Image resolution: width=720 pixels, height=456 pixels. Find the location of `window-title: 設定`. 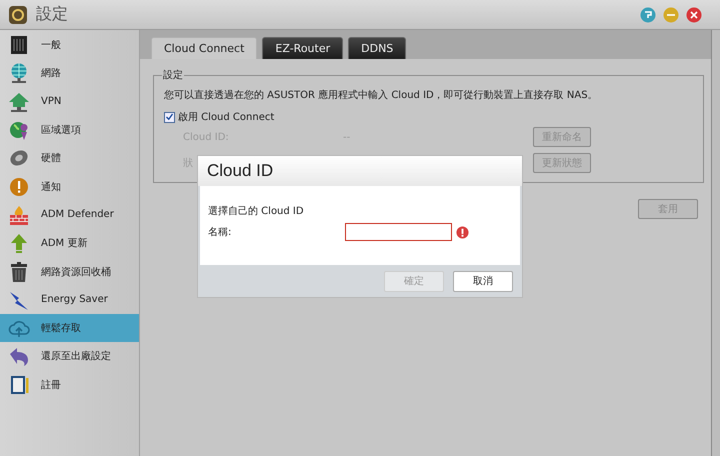

window-title: 設定 is located at coordinates (52, 14).